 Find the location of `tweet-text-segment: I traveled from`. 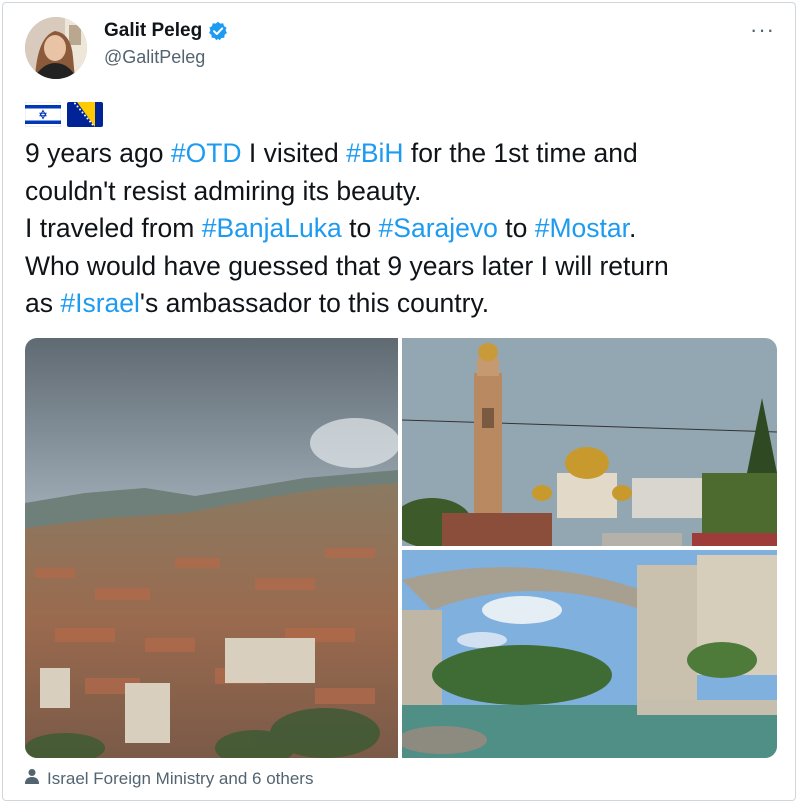

tweet-text-segment: I traveled from is located at coordinates (113, 228).